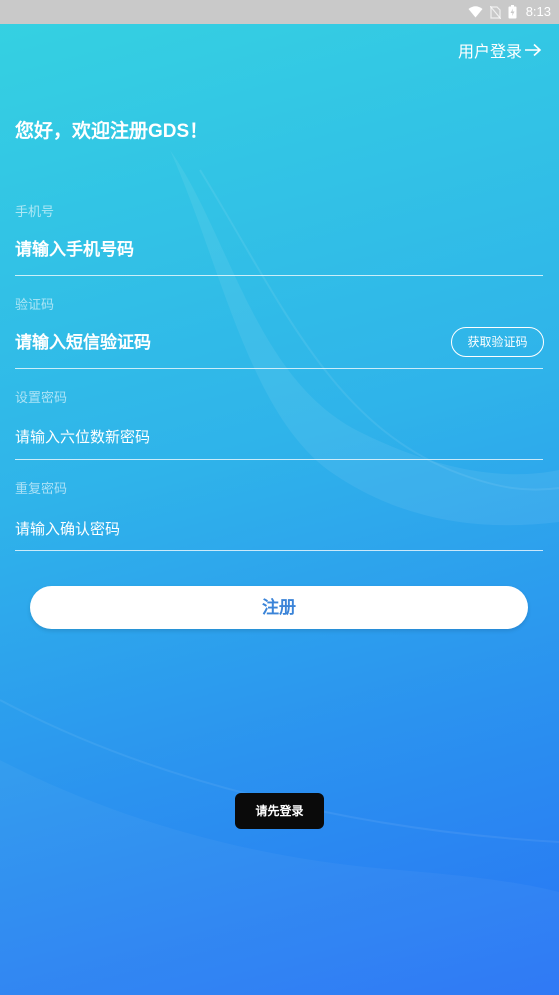 This screenshot has height=995, width=559. I want to click on get-code-button: 获取验证码, so click(497, 342).